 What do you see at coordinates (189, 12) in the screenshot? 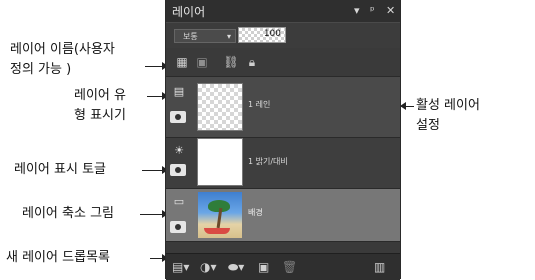
I see `panel-title: 레이어` at bounding box center [189, 12].